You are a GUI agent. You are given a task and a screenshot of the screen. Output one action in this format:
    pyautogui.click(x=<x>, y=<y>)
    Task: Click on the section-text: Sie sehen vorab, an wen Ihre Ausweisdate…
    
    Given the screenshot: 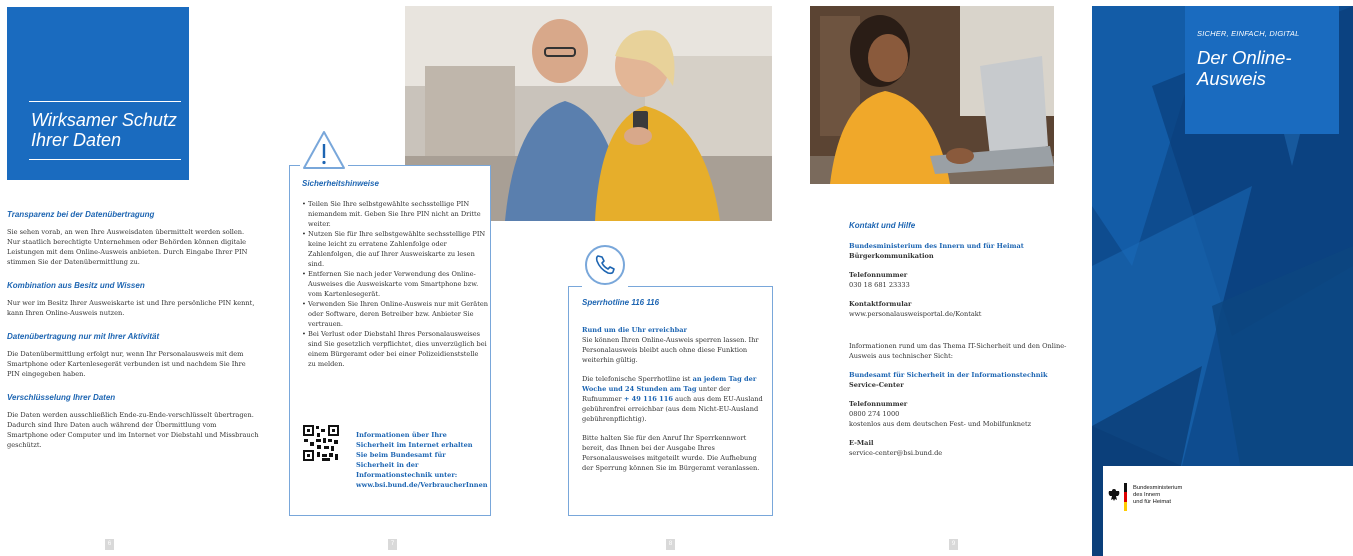 What is the action you would take?
    pyautogui.click(x=127, y=247)
    